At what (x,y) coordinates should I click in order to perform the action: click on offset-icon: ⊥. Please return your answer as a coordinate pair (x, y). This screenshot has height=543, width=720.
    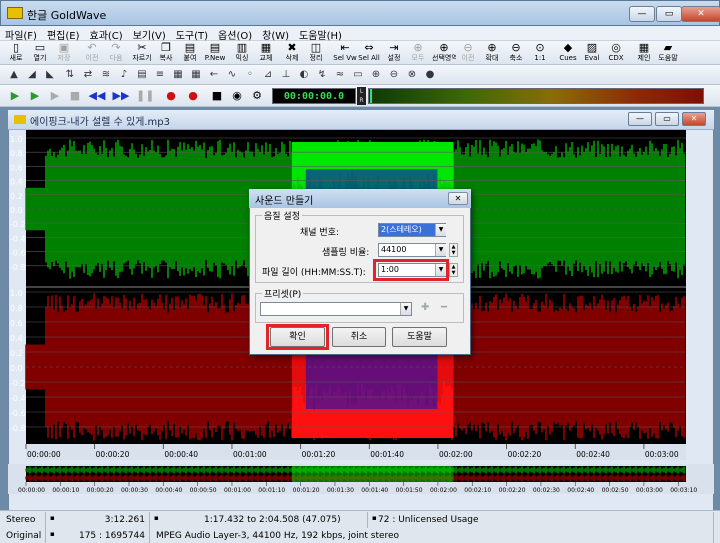
    Looking at the image, I should click on (286, 75).